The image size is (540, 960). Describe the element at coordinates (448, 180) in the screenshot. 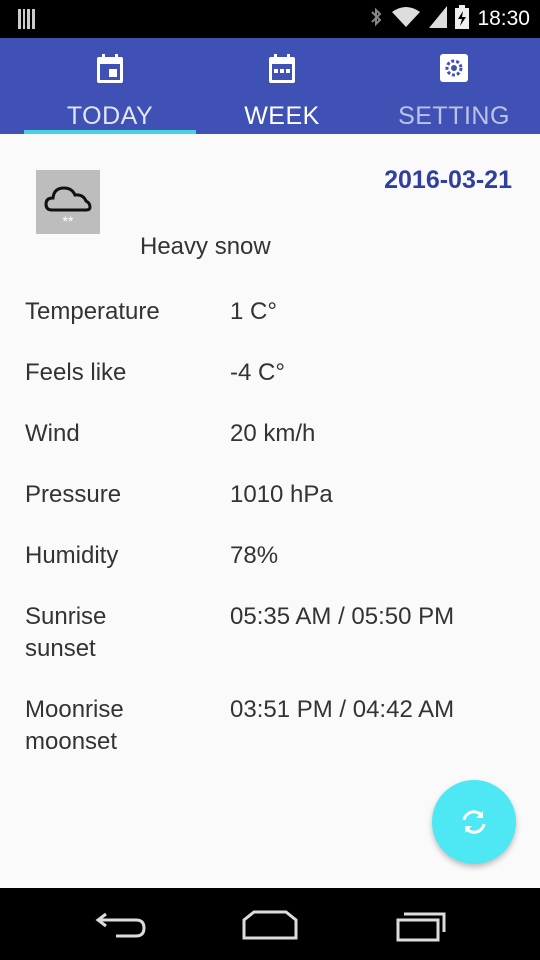

I see `forecast-date: 2016-03-21` at that location.